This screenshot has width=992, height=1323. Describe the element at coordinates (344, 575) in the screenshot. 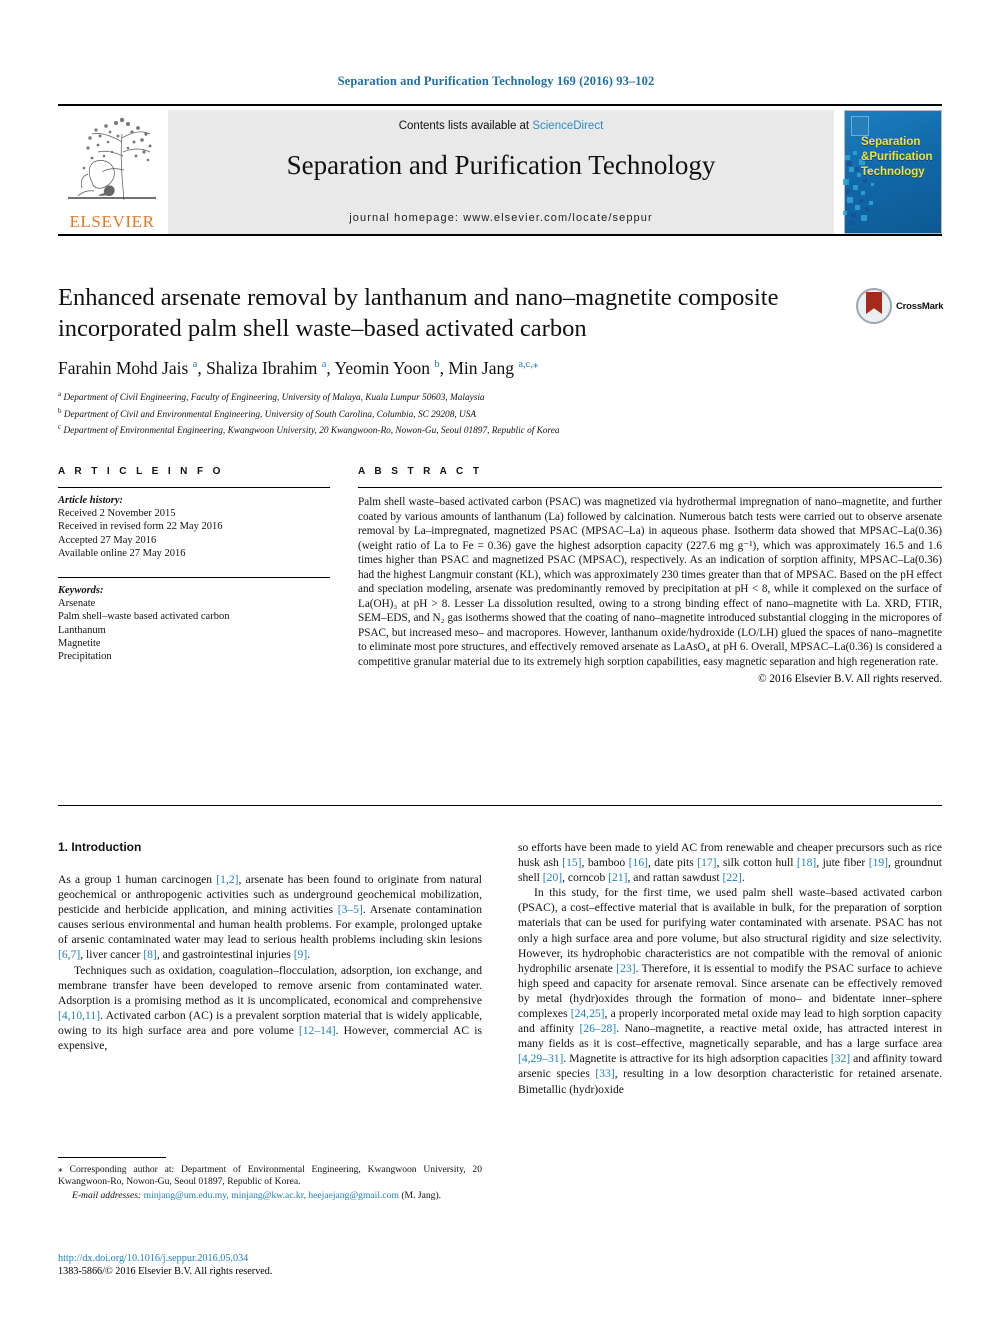

I see `column-gutter` at that location.